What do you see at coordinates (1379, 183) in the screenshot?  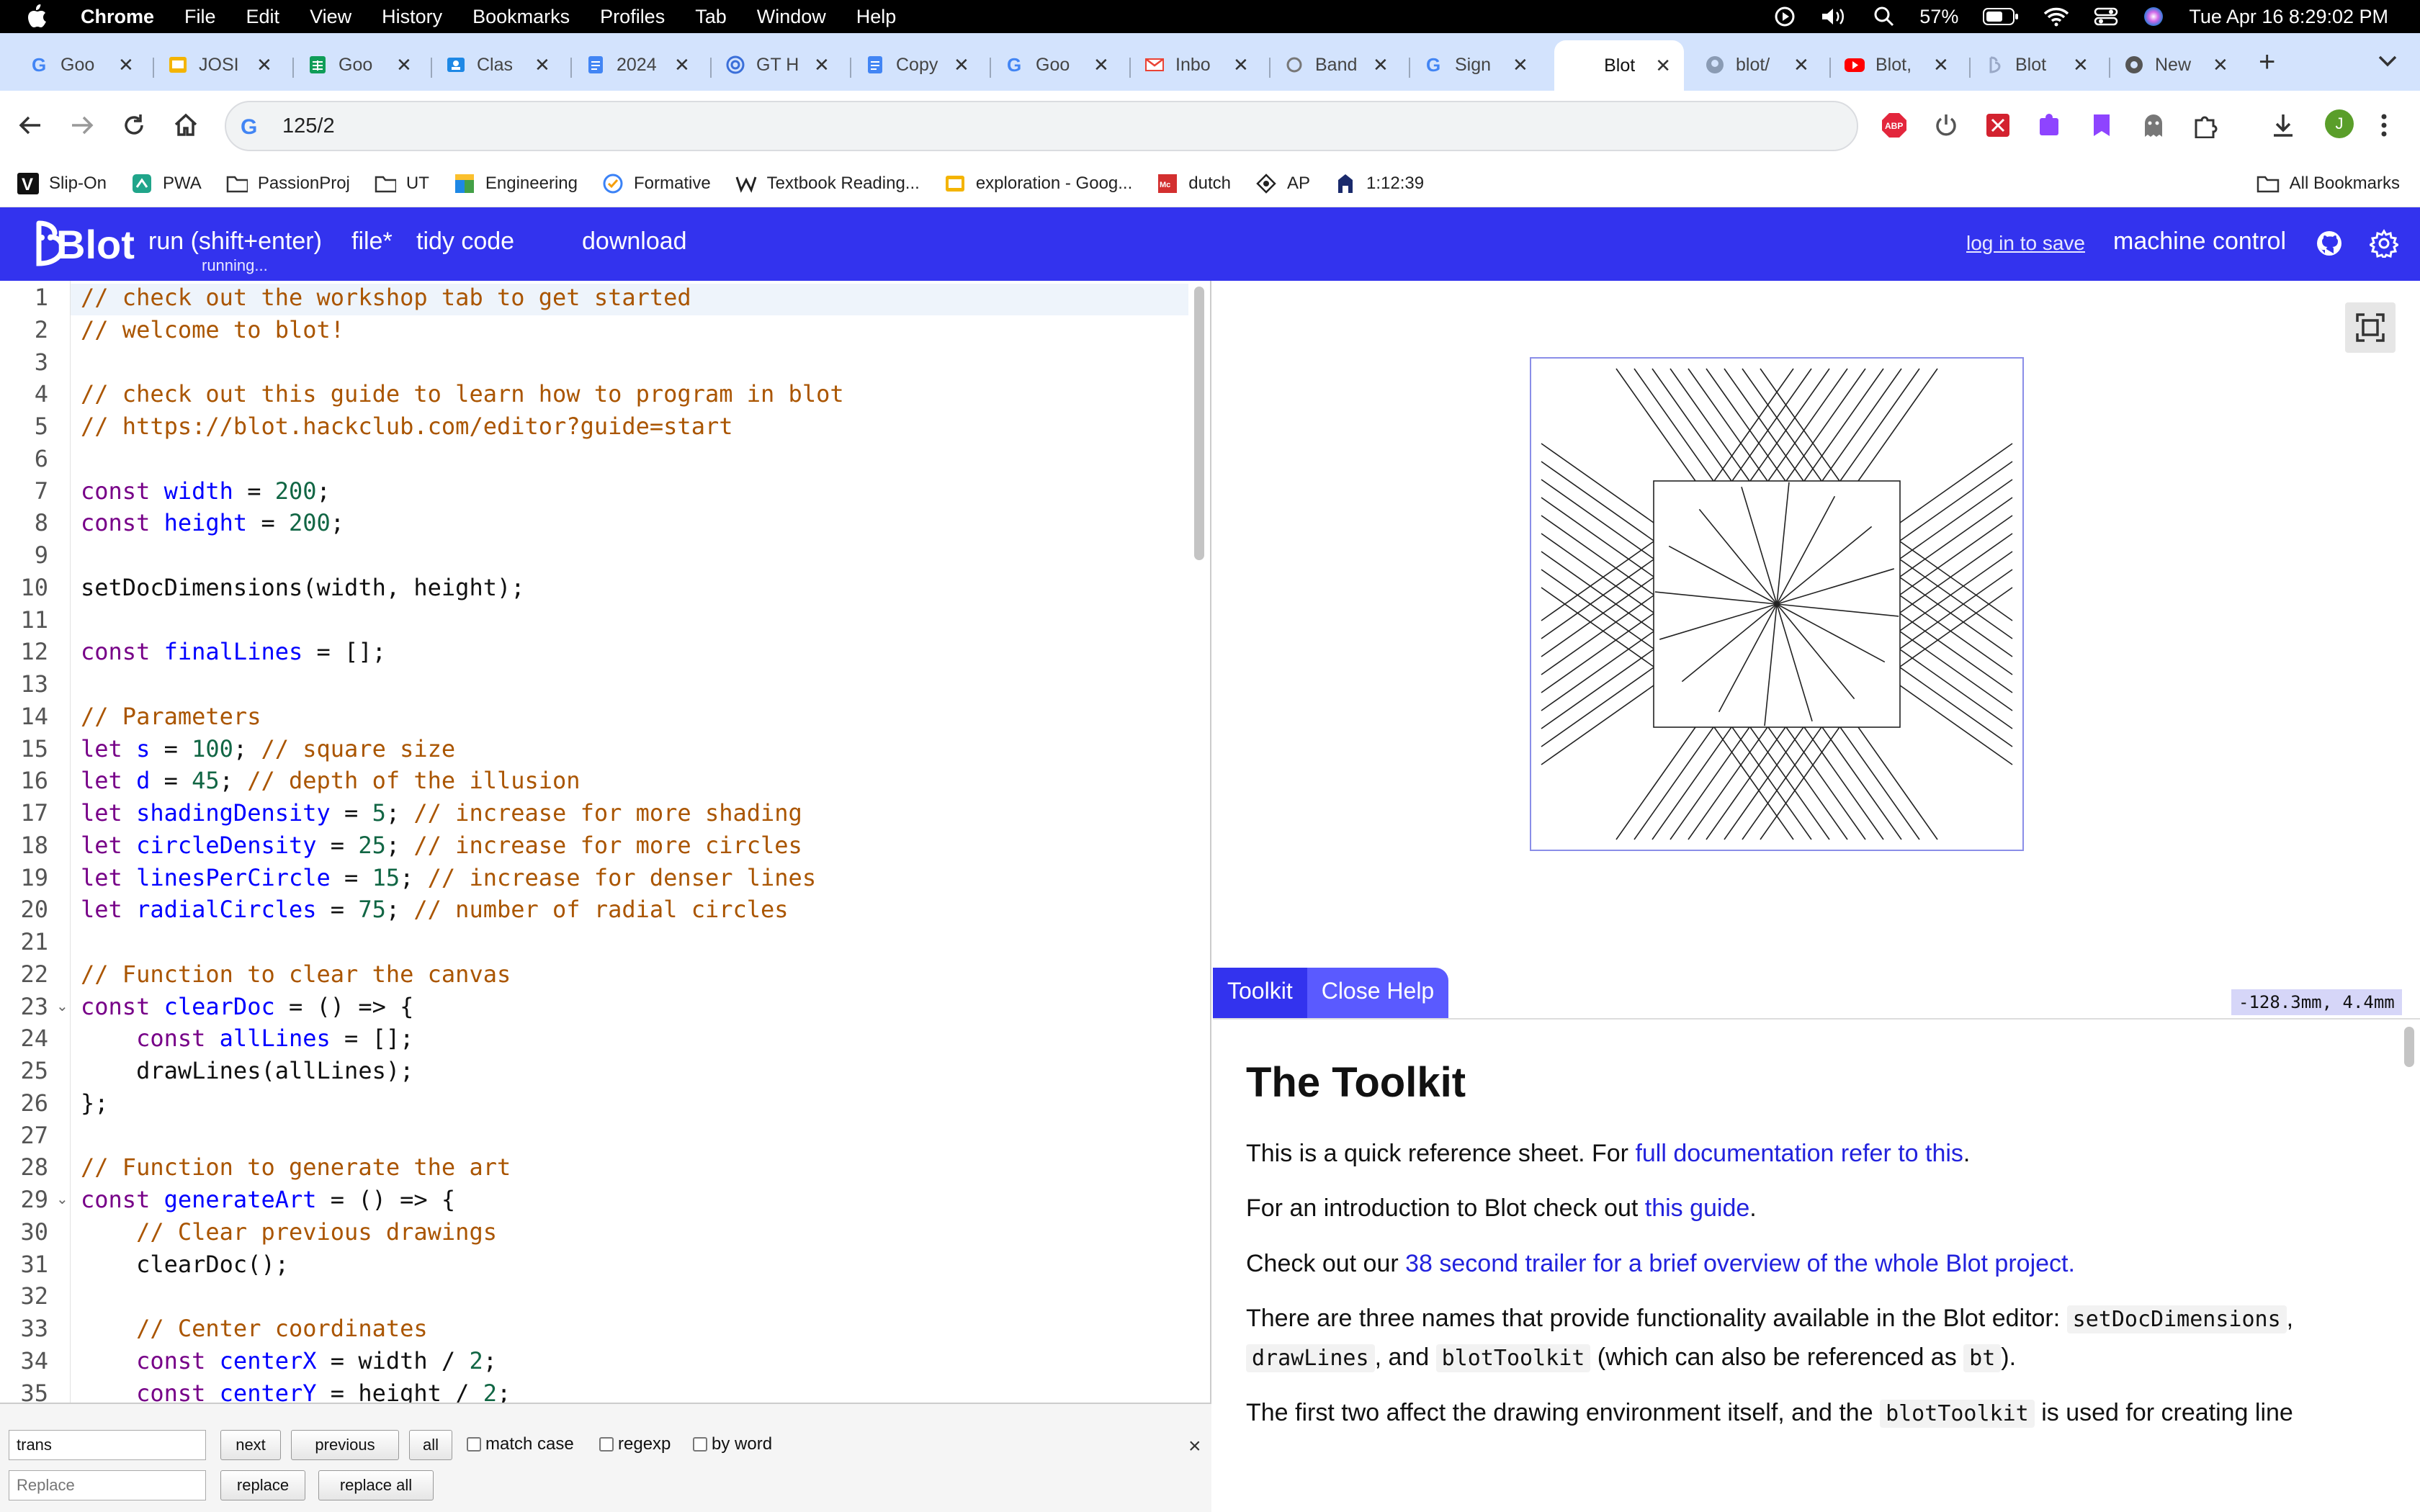 I see `bookmark-timer: 1:12:39` at bounding box center [1379, 183].